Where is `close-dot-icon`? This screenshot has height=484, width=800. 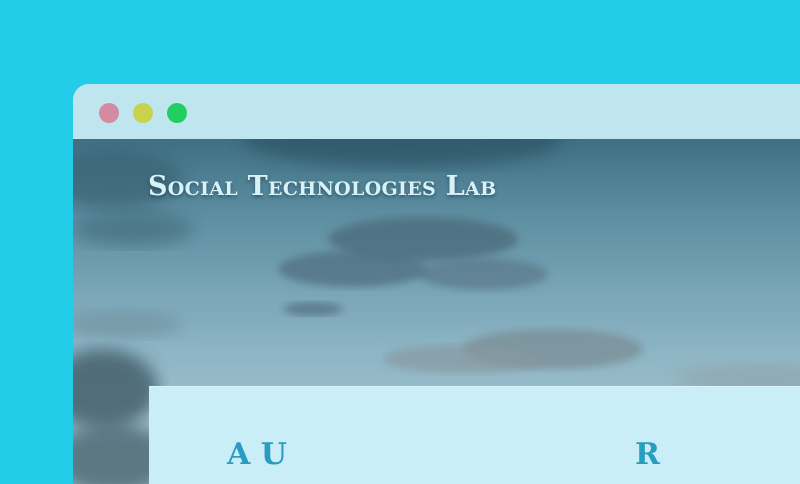 close-dot-icon is located at coordinates (109, 113).